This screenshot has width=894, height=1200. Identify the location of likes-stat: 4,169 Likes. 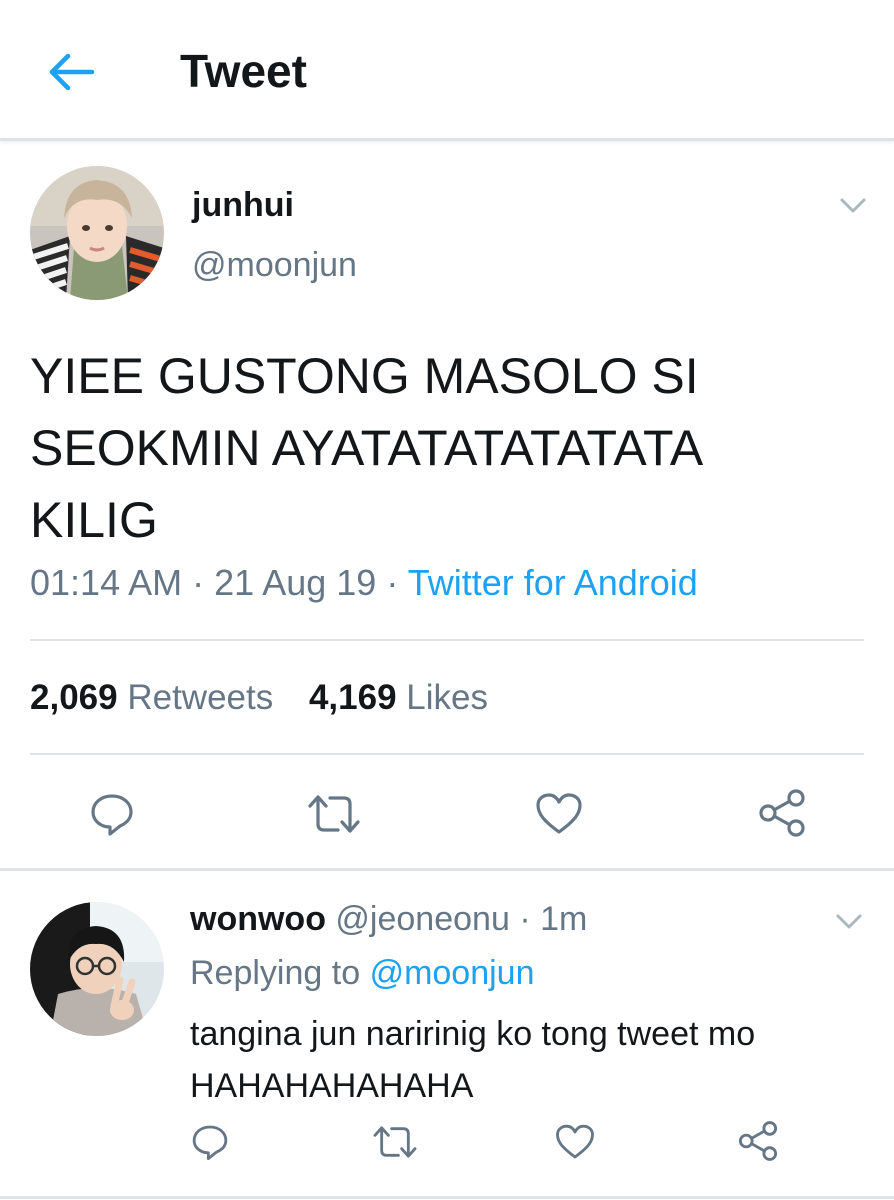
(398, 697).